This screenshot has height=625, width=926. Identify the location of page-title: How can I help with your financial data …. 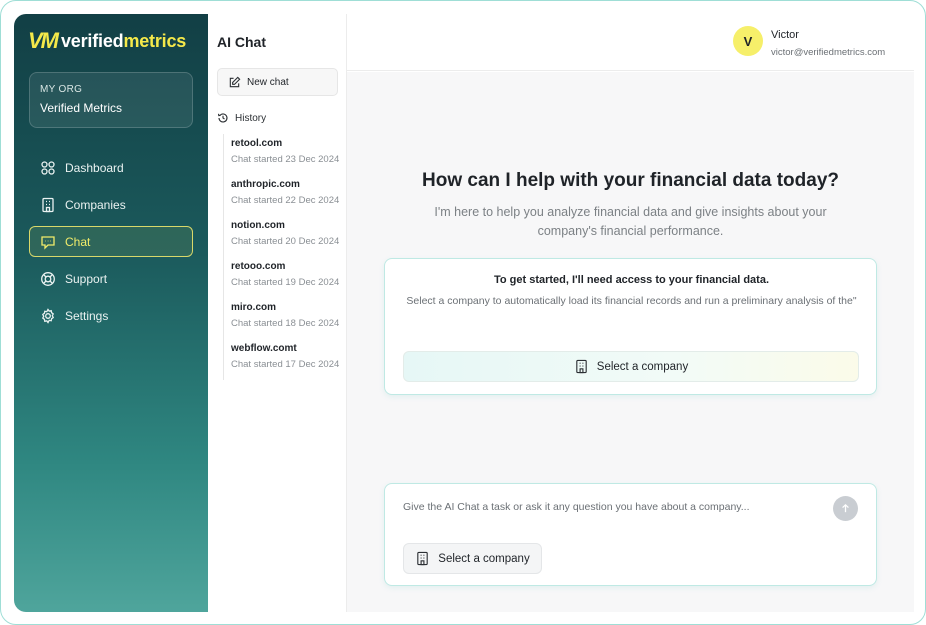
(630, 180).